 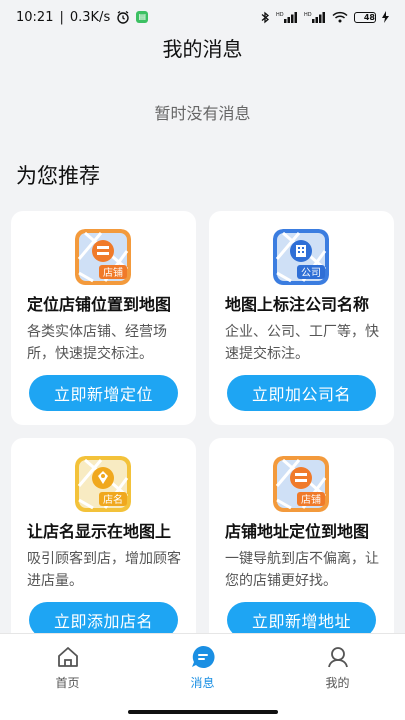 I want to click on icon-label: 店名, so click(x=113, y=499).